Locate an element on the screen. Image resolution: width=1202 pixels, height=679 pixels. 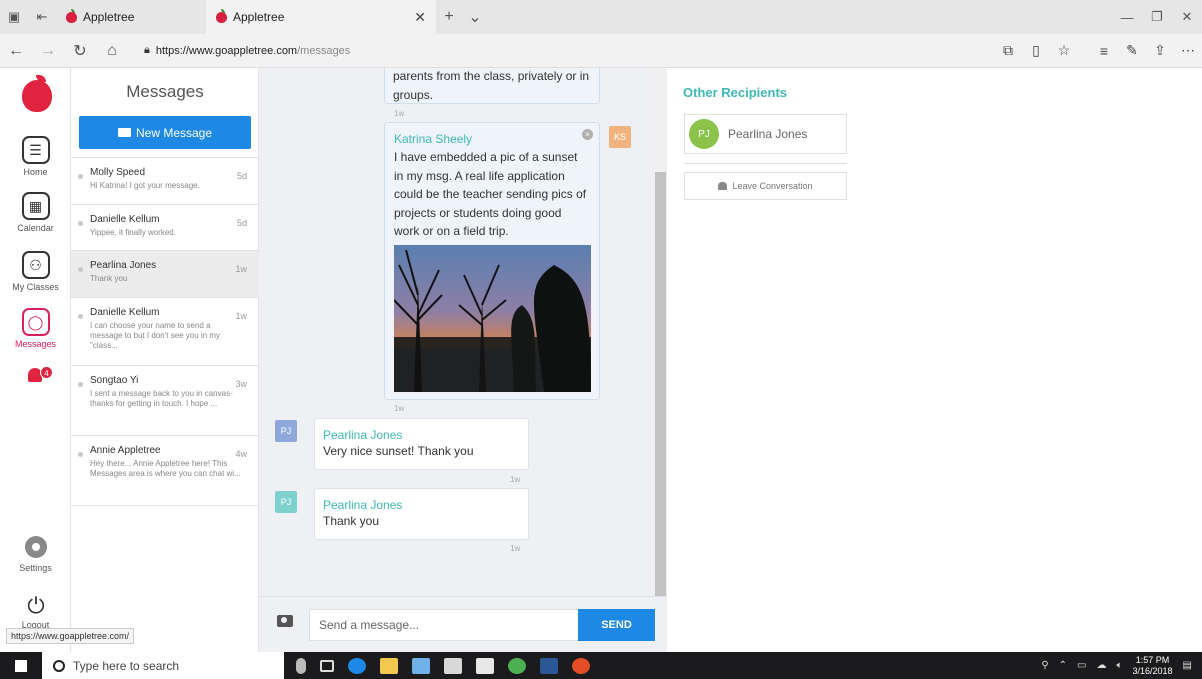
url-path: /messages is located at coordinates (324, 50).